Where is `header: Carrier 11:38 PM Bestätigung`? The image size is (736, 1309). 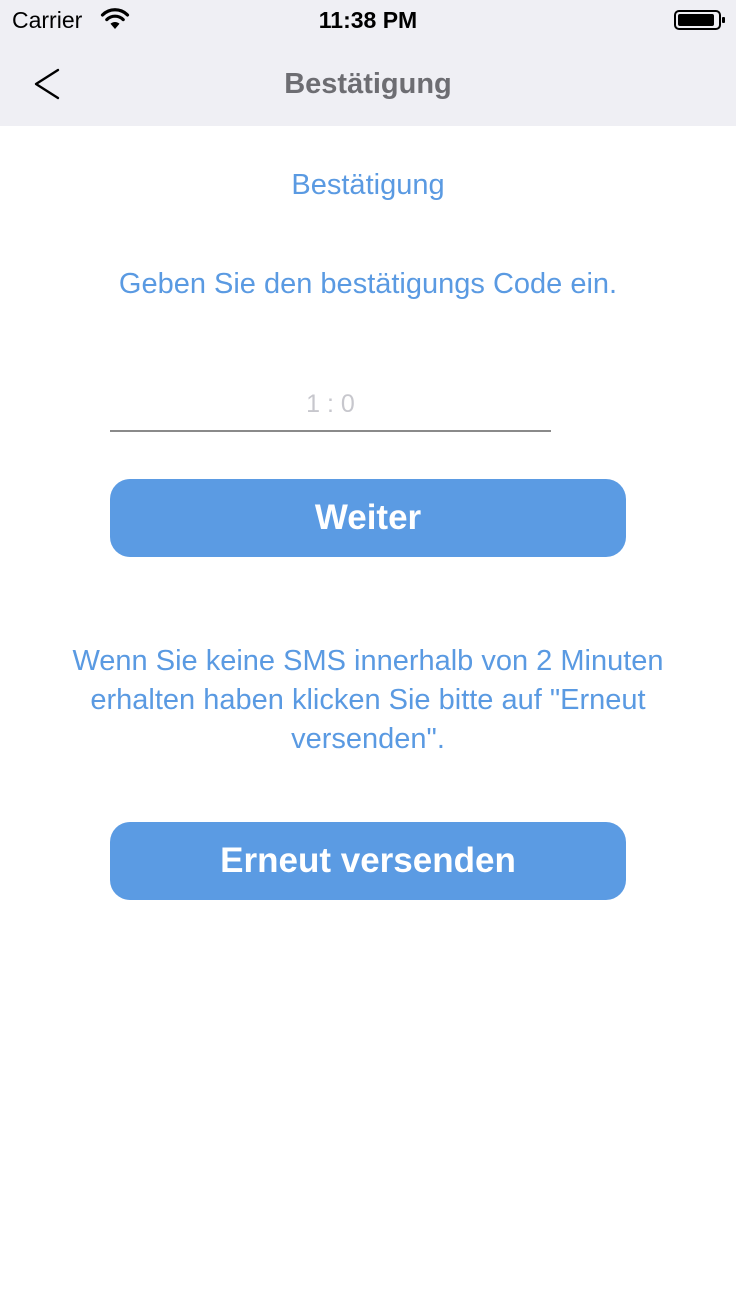
header: Carrier 11:38 PM Bestätigung is located at coordinates (368, 63).